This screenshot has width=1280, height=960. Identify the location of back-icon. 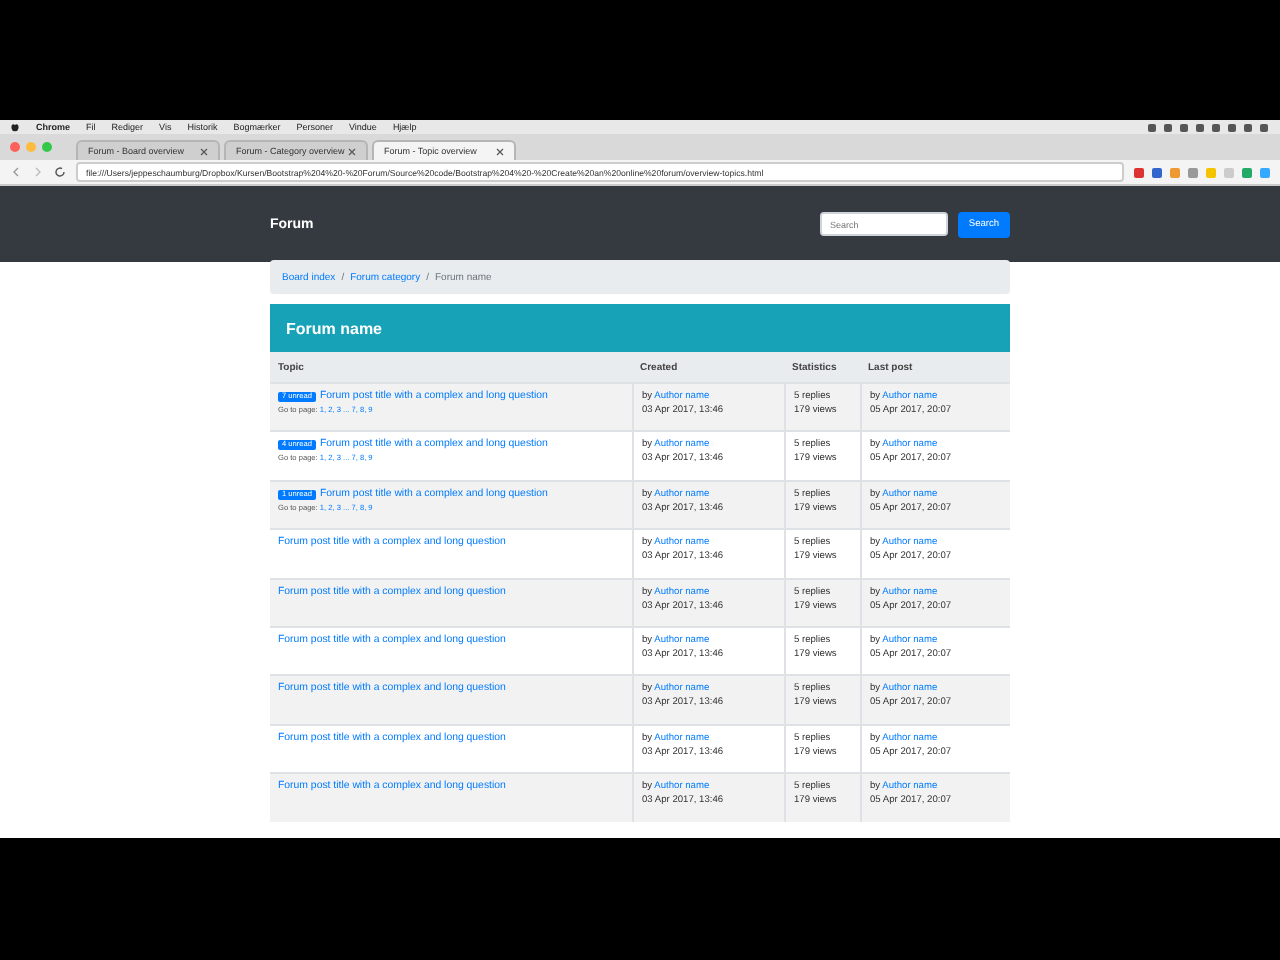
(16, 172).